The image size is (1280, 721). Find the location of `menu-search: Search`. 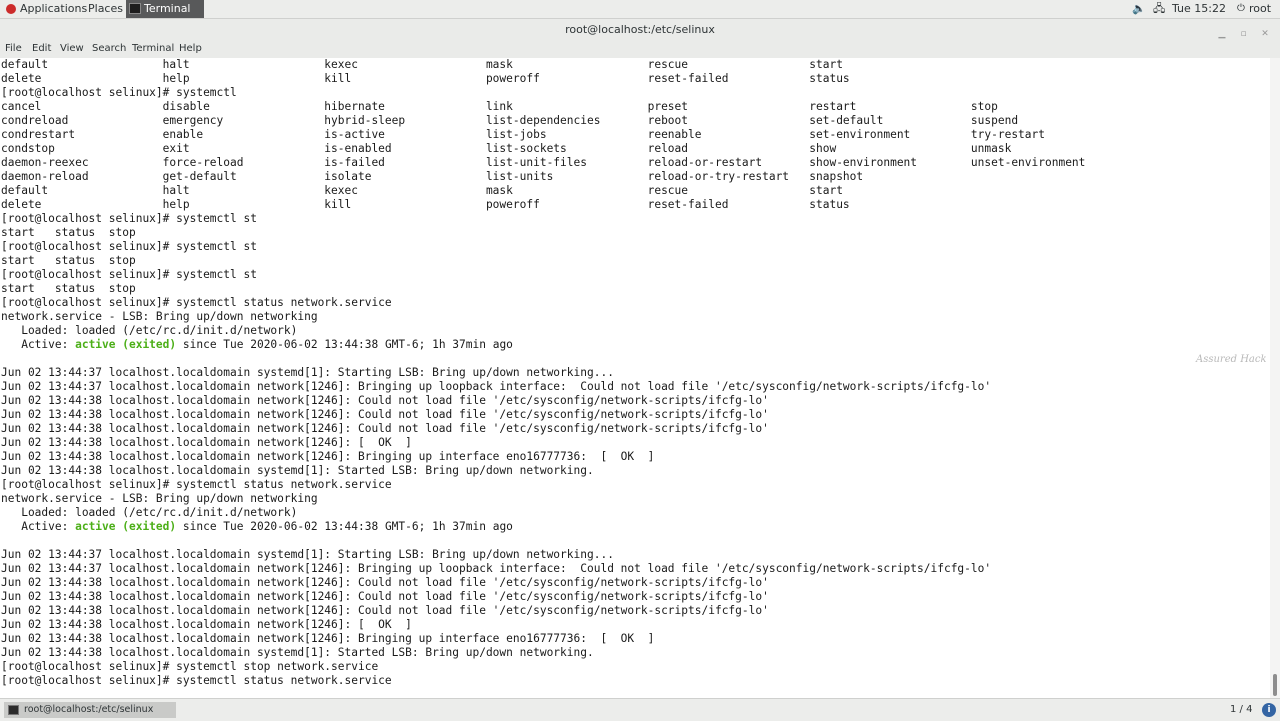

menu-search: Search is located at coordinates (109, 49).